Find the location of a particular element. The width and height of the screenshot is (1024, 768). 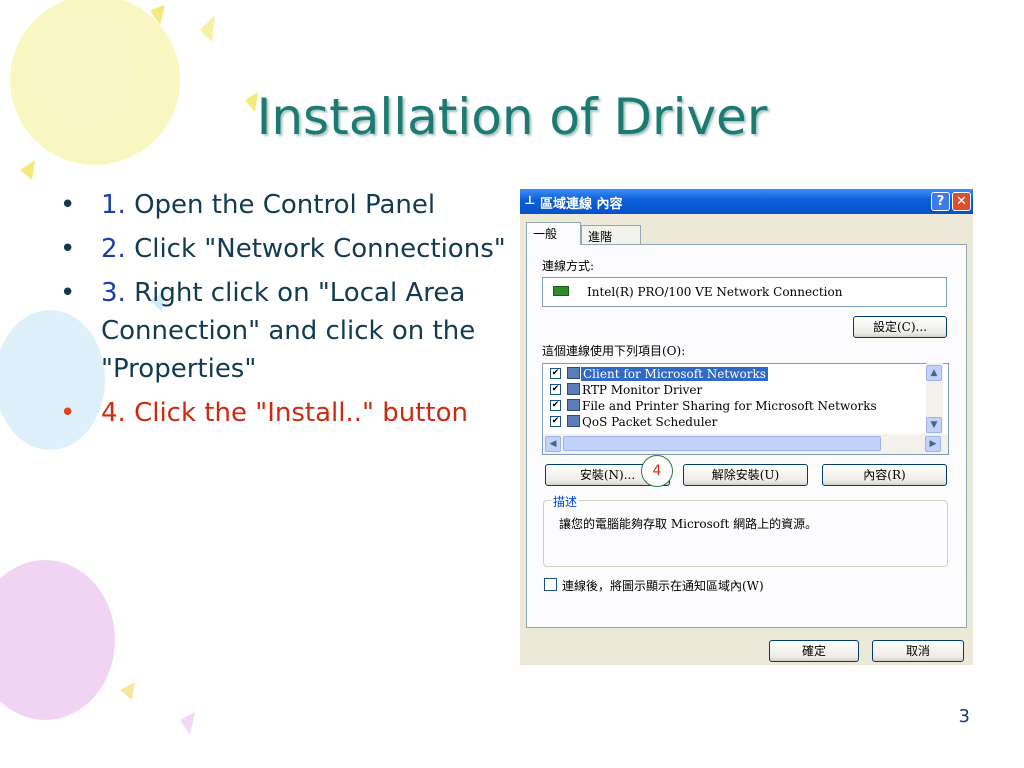

show-icon-checkbox is located at coordinates (550, 584).